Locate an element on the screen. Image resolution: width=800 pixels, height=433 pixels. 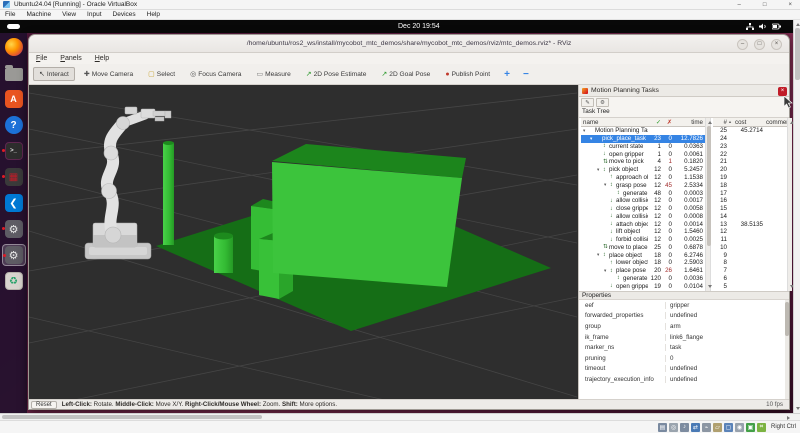
solution-row: 25 45.2714 is located at coordinates (750, 131).